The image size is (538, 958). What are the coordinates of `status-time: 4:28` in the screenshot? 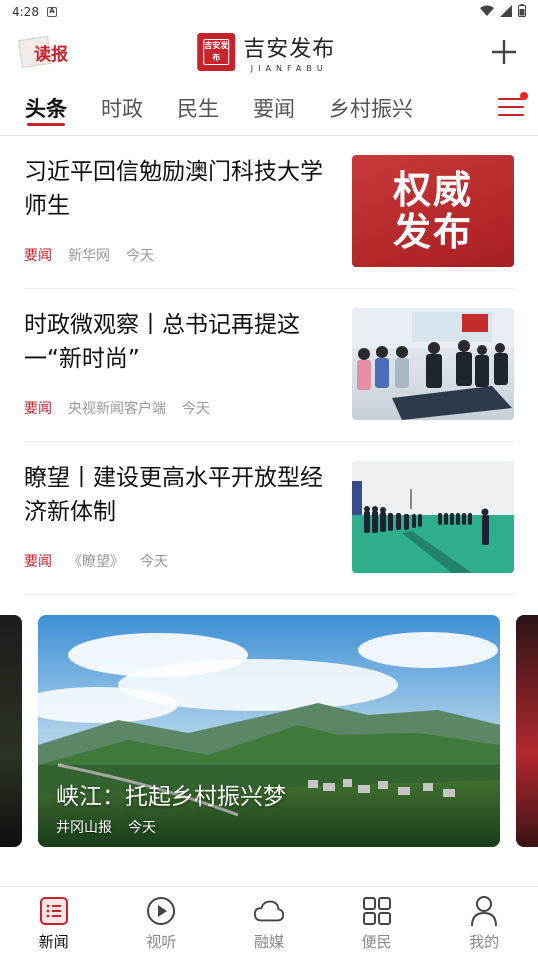 It's located at (25, 12).